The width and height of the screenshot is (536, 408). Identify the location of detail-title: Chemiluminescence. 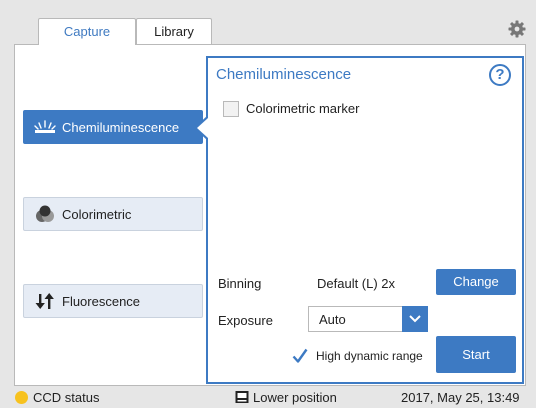
(284, 74).